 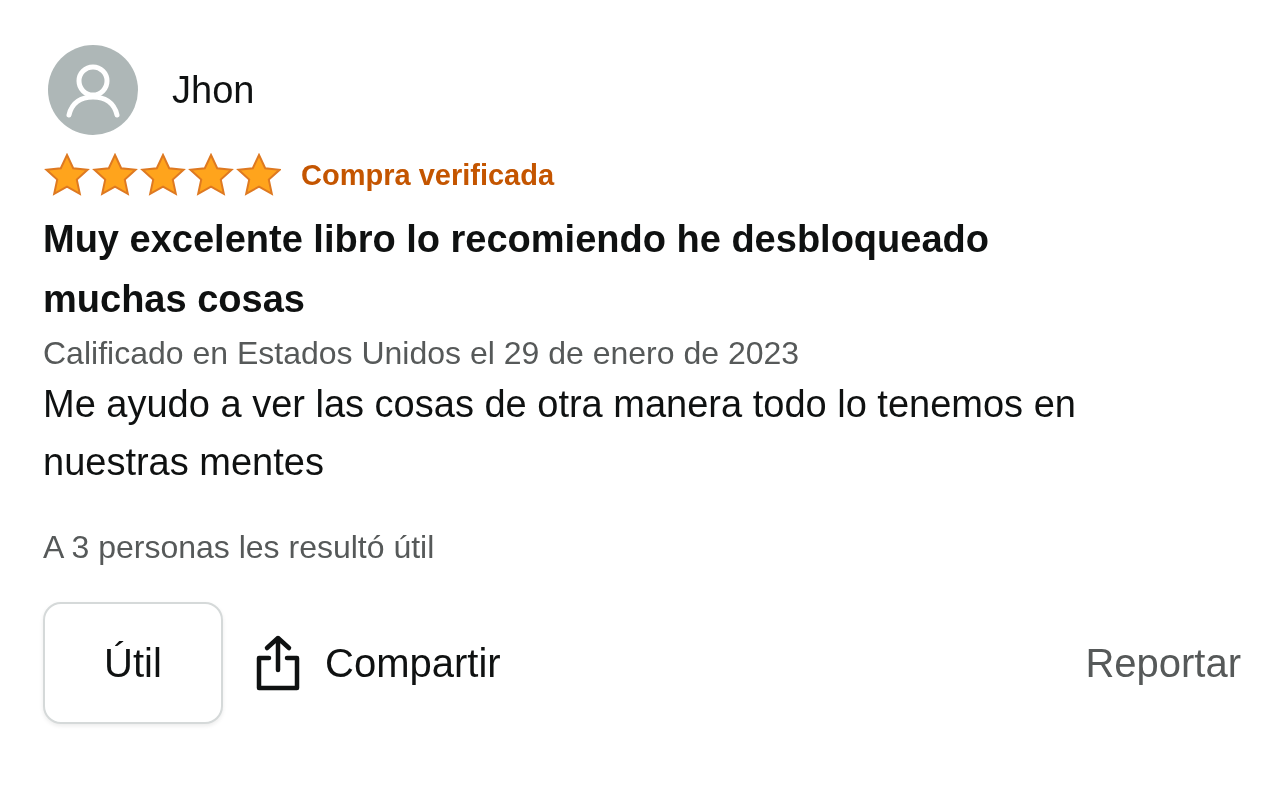 What do you see at coordinates (93, 90) in the screenshot?
I see `avatar-icon` at bounding box center [93, 90].